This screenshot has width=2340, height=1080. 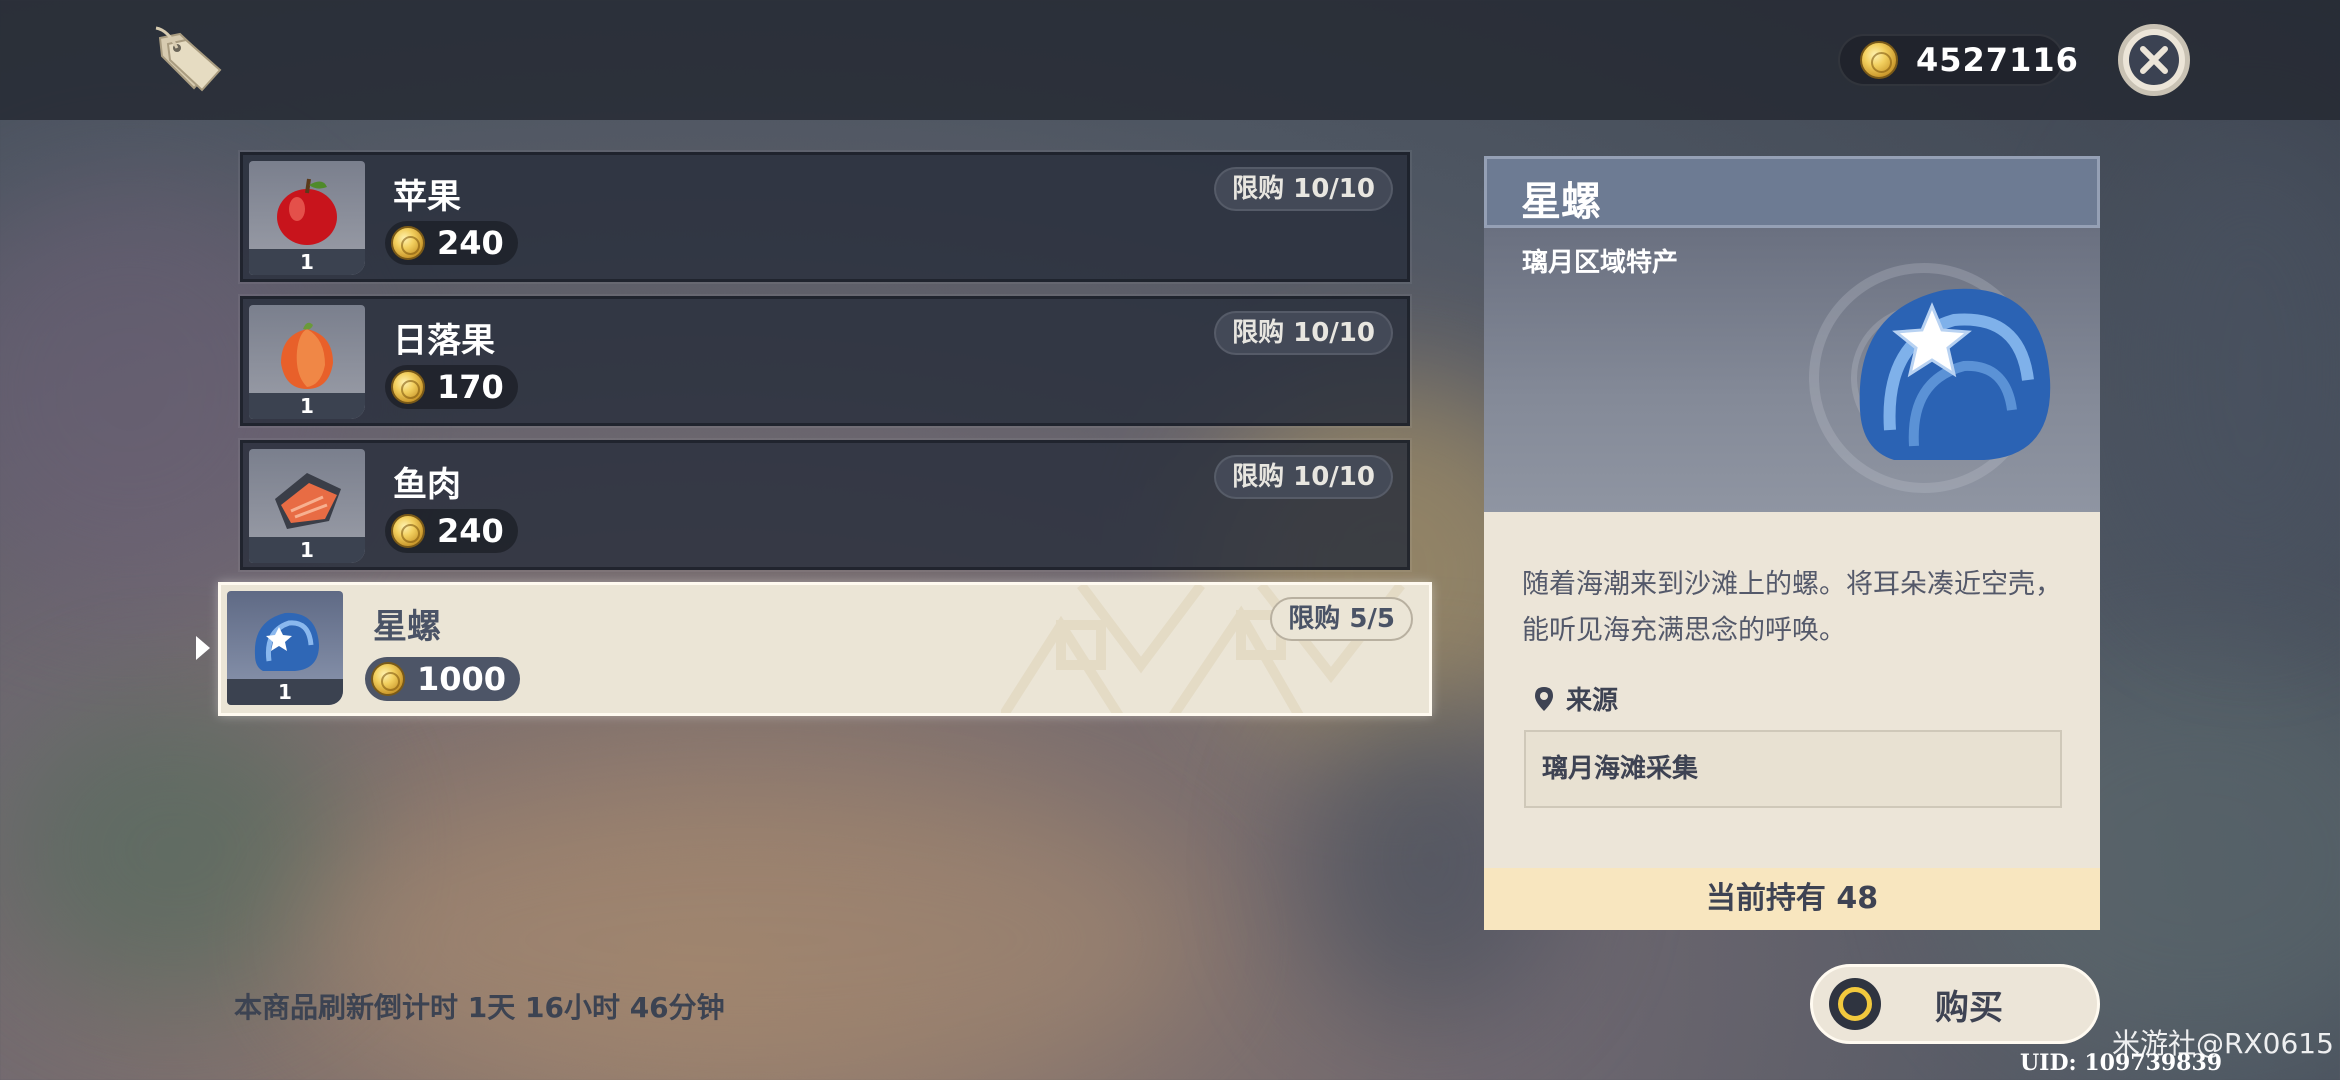 I want to click on detail-title: 星螺, so click(x=1561, y=202).